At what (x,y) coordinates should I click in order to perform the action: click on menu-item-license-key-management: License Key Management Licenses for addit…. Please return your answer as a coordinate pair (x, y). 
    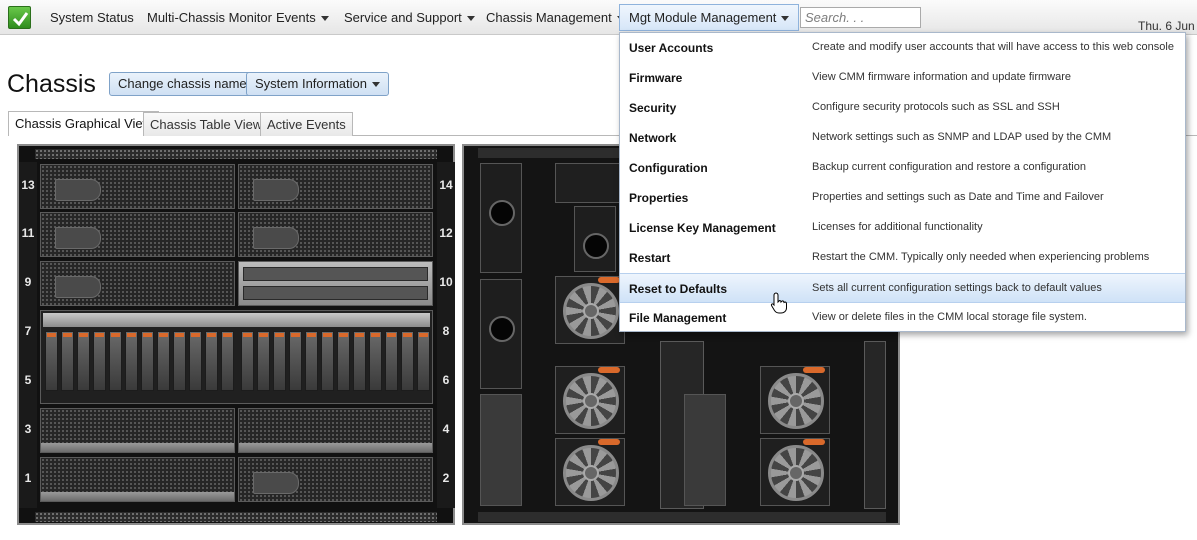
    Looking at the image, I should click on (902, 228).